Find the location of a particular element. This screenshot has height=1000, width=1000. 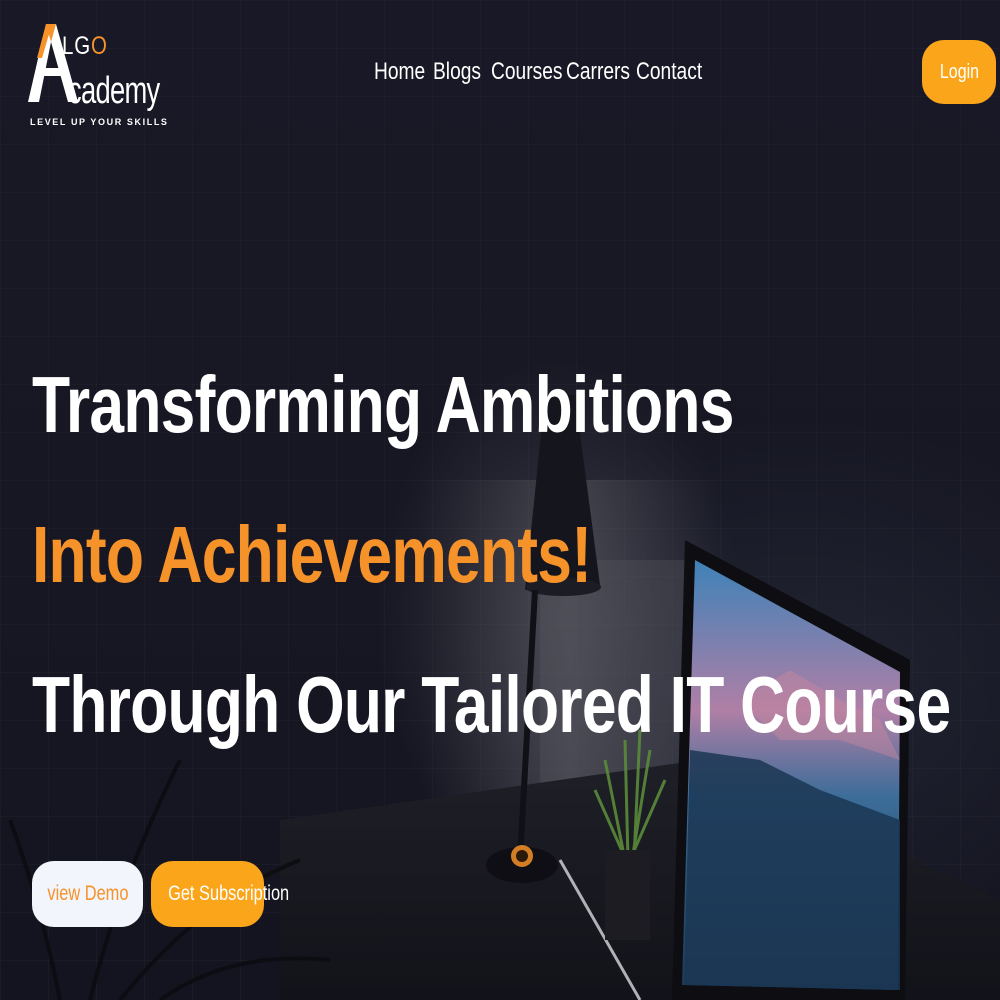

nav-item-contact: Contact is located at coordinates (669, 72).